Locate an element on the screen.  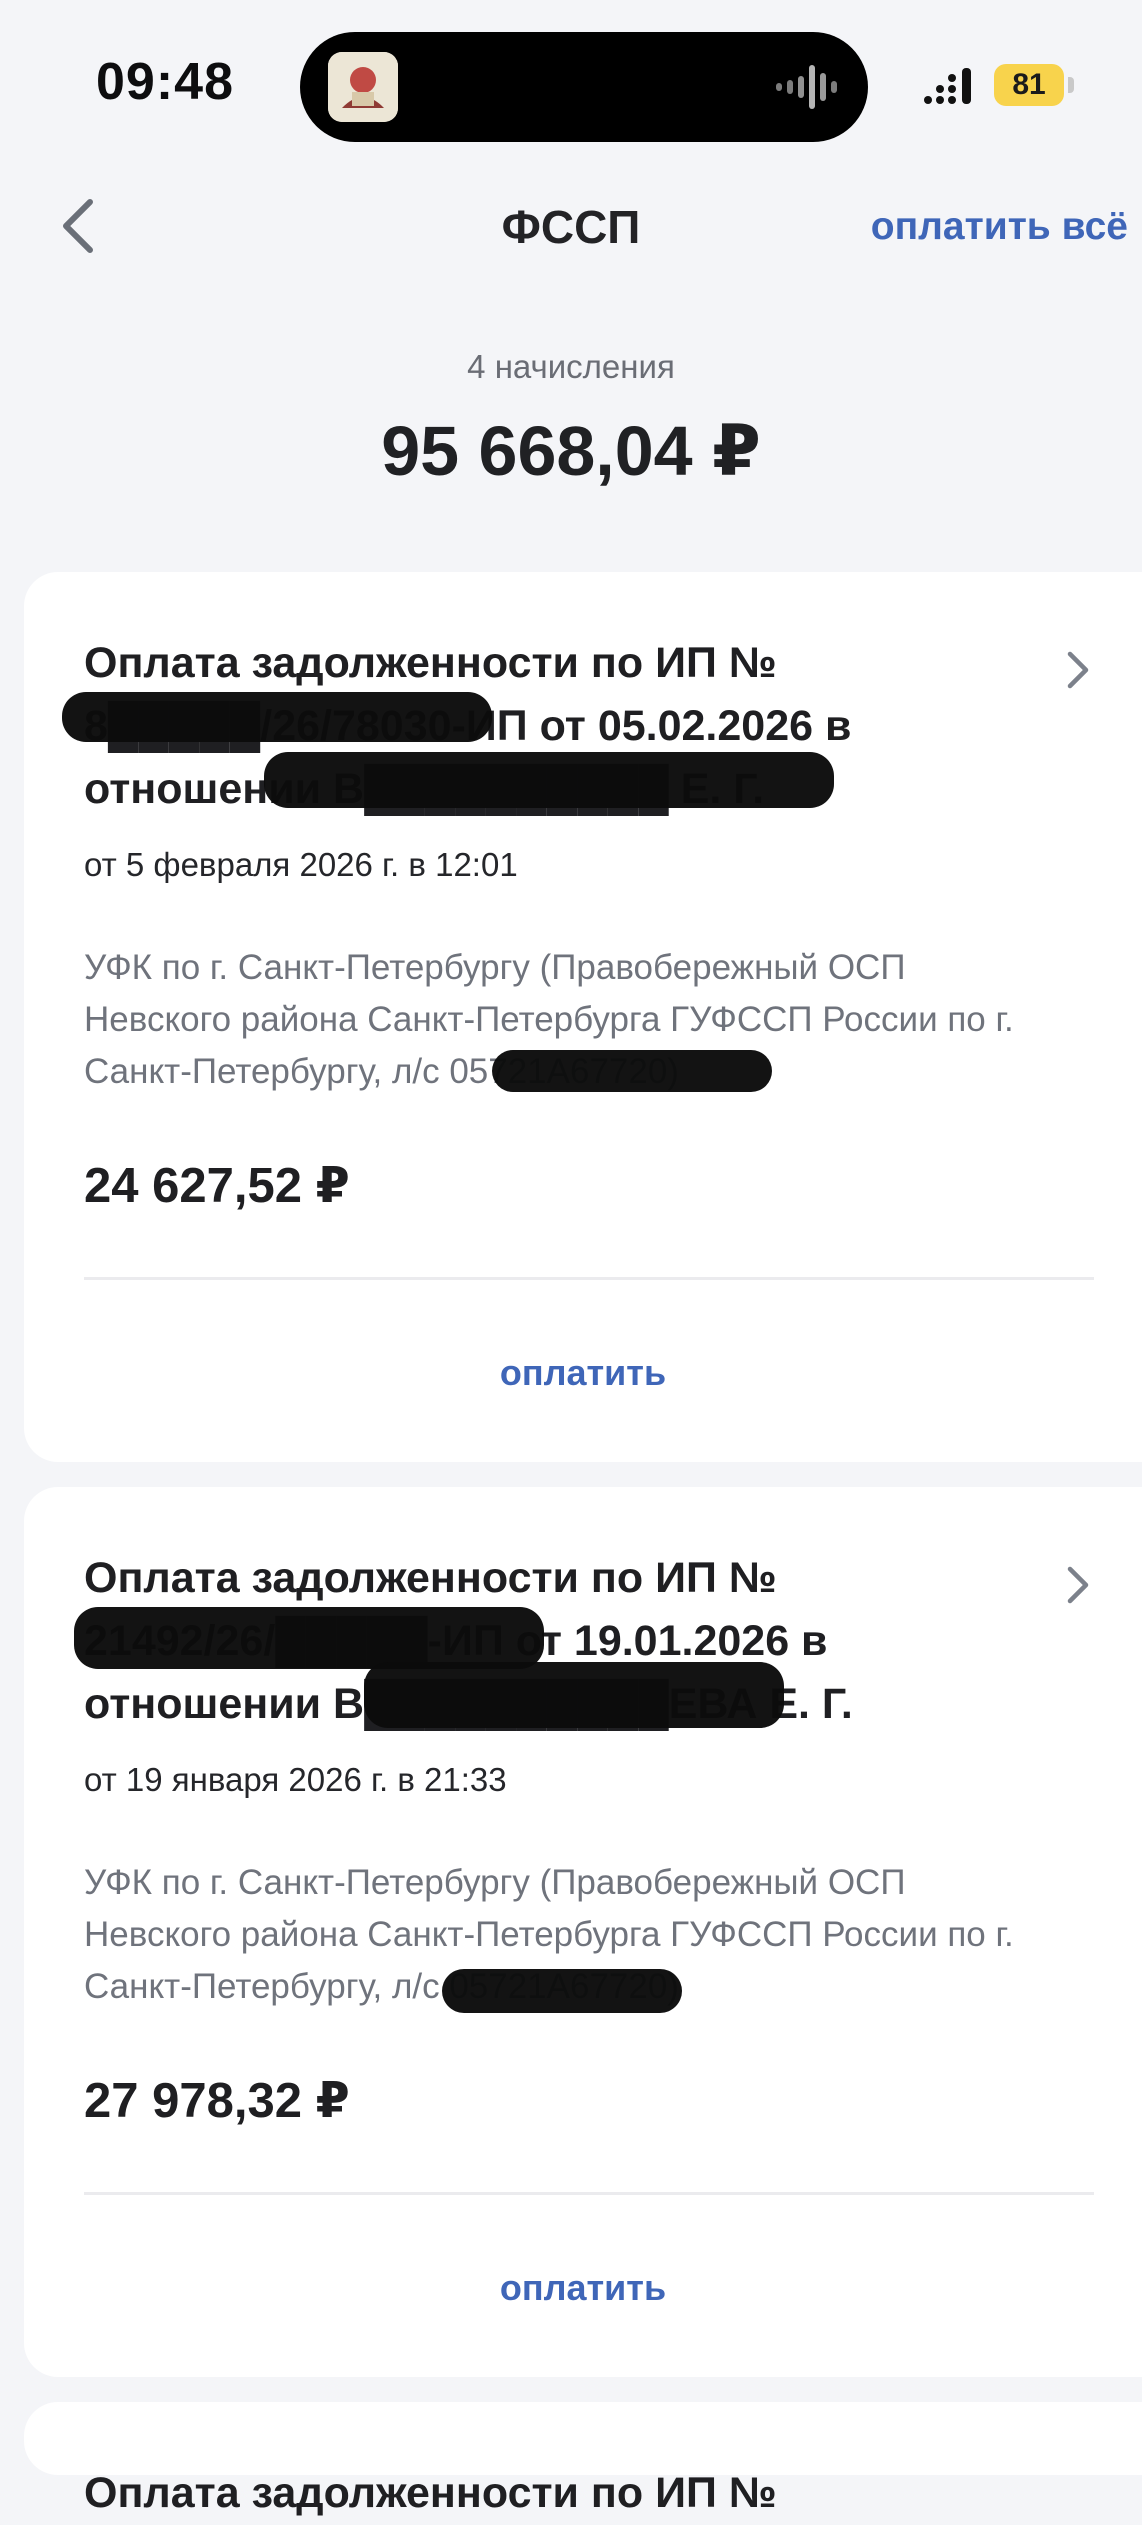
charge-card: Оплата задолженности по ИП № is located at coordinates (583, 2459).